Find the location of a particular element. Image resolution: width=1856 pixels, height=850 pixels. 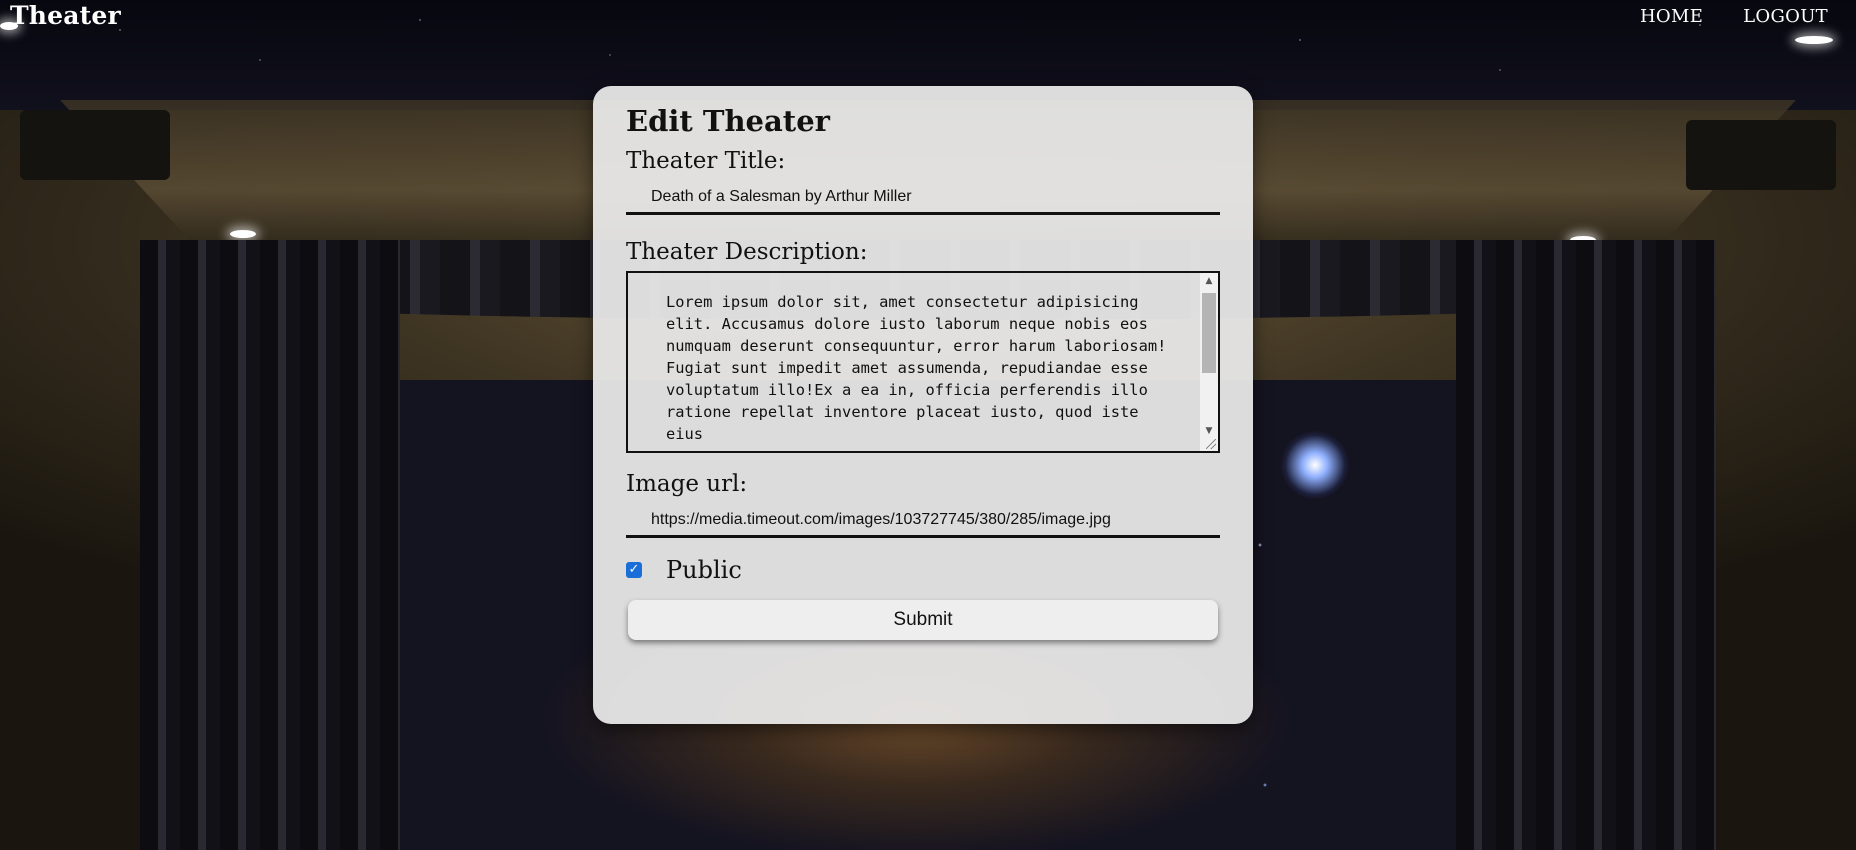

title-input is located at coordinates (923, 197).